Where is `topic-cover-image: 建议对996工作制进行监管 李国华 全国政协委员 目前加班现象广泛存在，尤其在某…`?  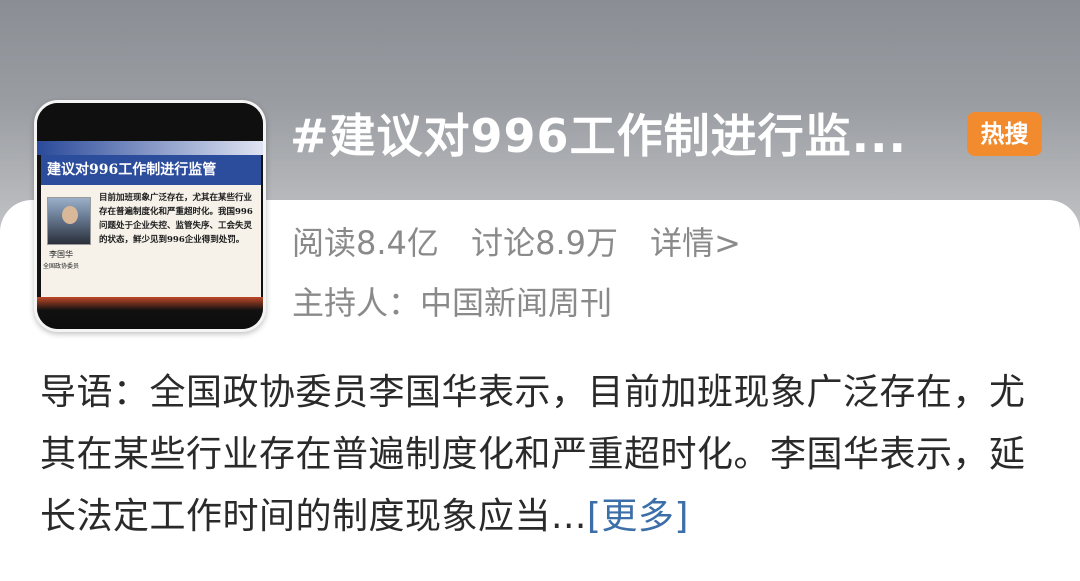 topic-cover-image: 建议对996工作制进行监管 李国华 全国政协委员 目前加班现象广泛存在，尤其在某… is located at coordinates (150, 216).